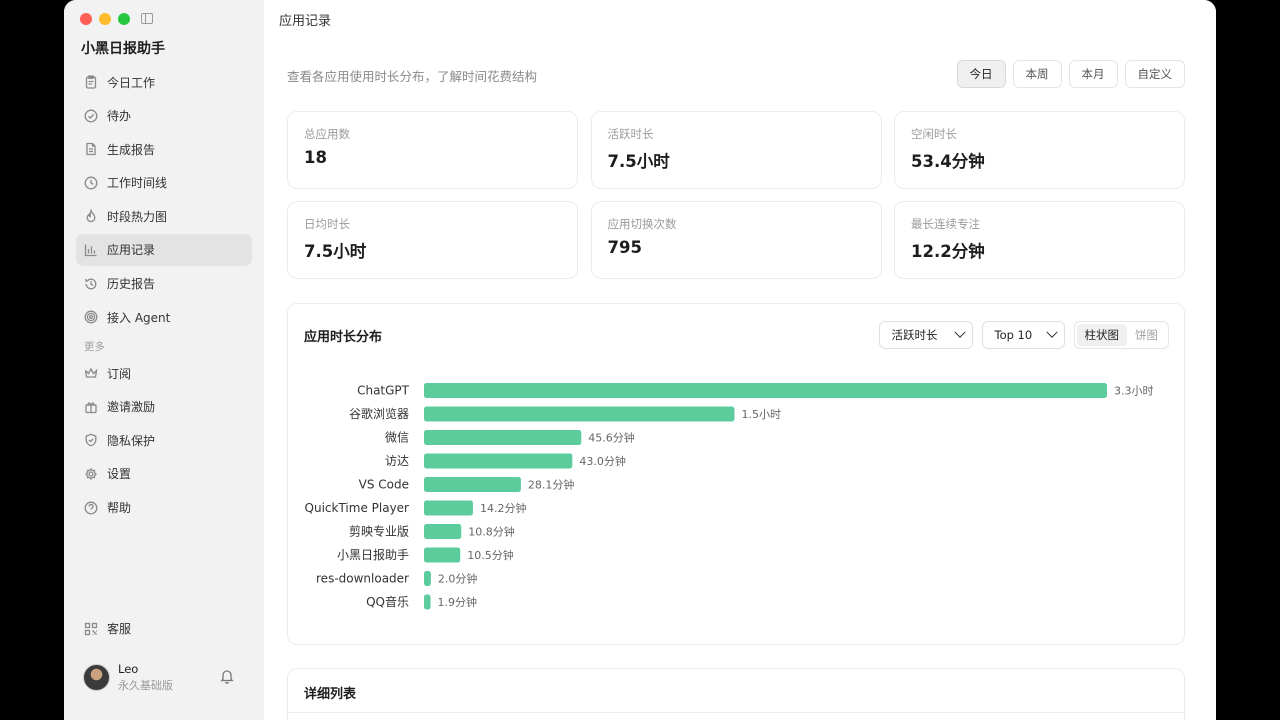 This screenshot has height=720, width=1280. I want to click on page-subtitle: 查看各应用使用时长分布，了解时间花费结构, so click(412, 76).